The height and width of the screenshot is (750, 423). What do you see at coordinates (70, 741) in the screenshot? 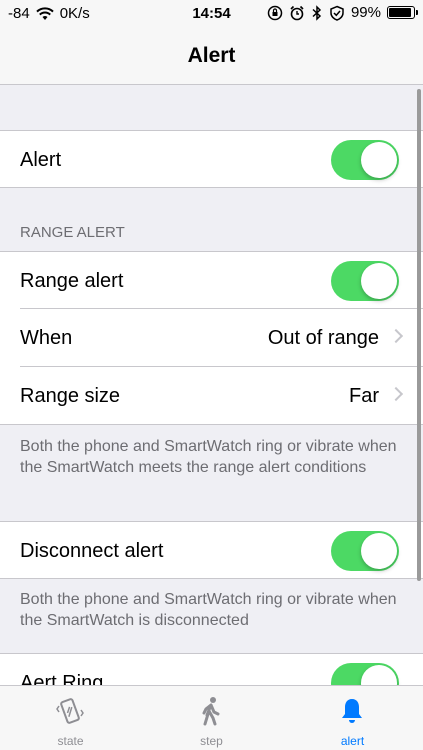
I see `tab-state-label: state` at bounding box center [70, 741].